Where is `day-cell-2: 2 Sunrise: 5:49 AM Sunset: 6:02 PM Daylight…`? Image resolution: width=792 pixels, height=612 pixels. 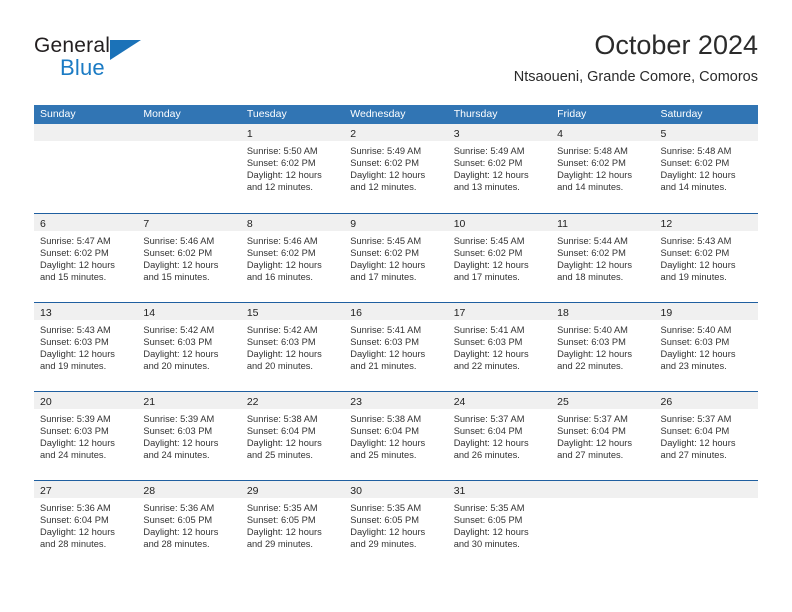 day-cell-2: 2 Sunrise: 5:49 AM Sunset: 6:02 PM Daylight… is located at coordinates (396, 168).